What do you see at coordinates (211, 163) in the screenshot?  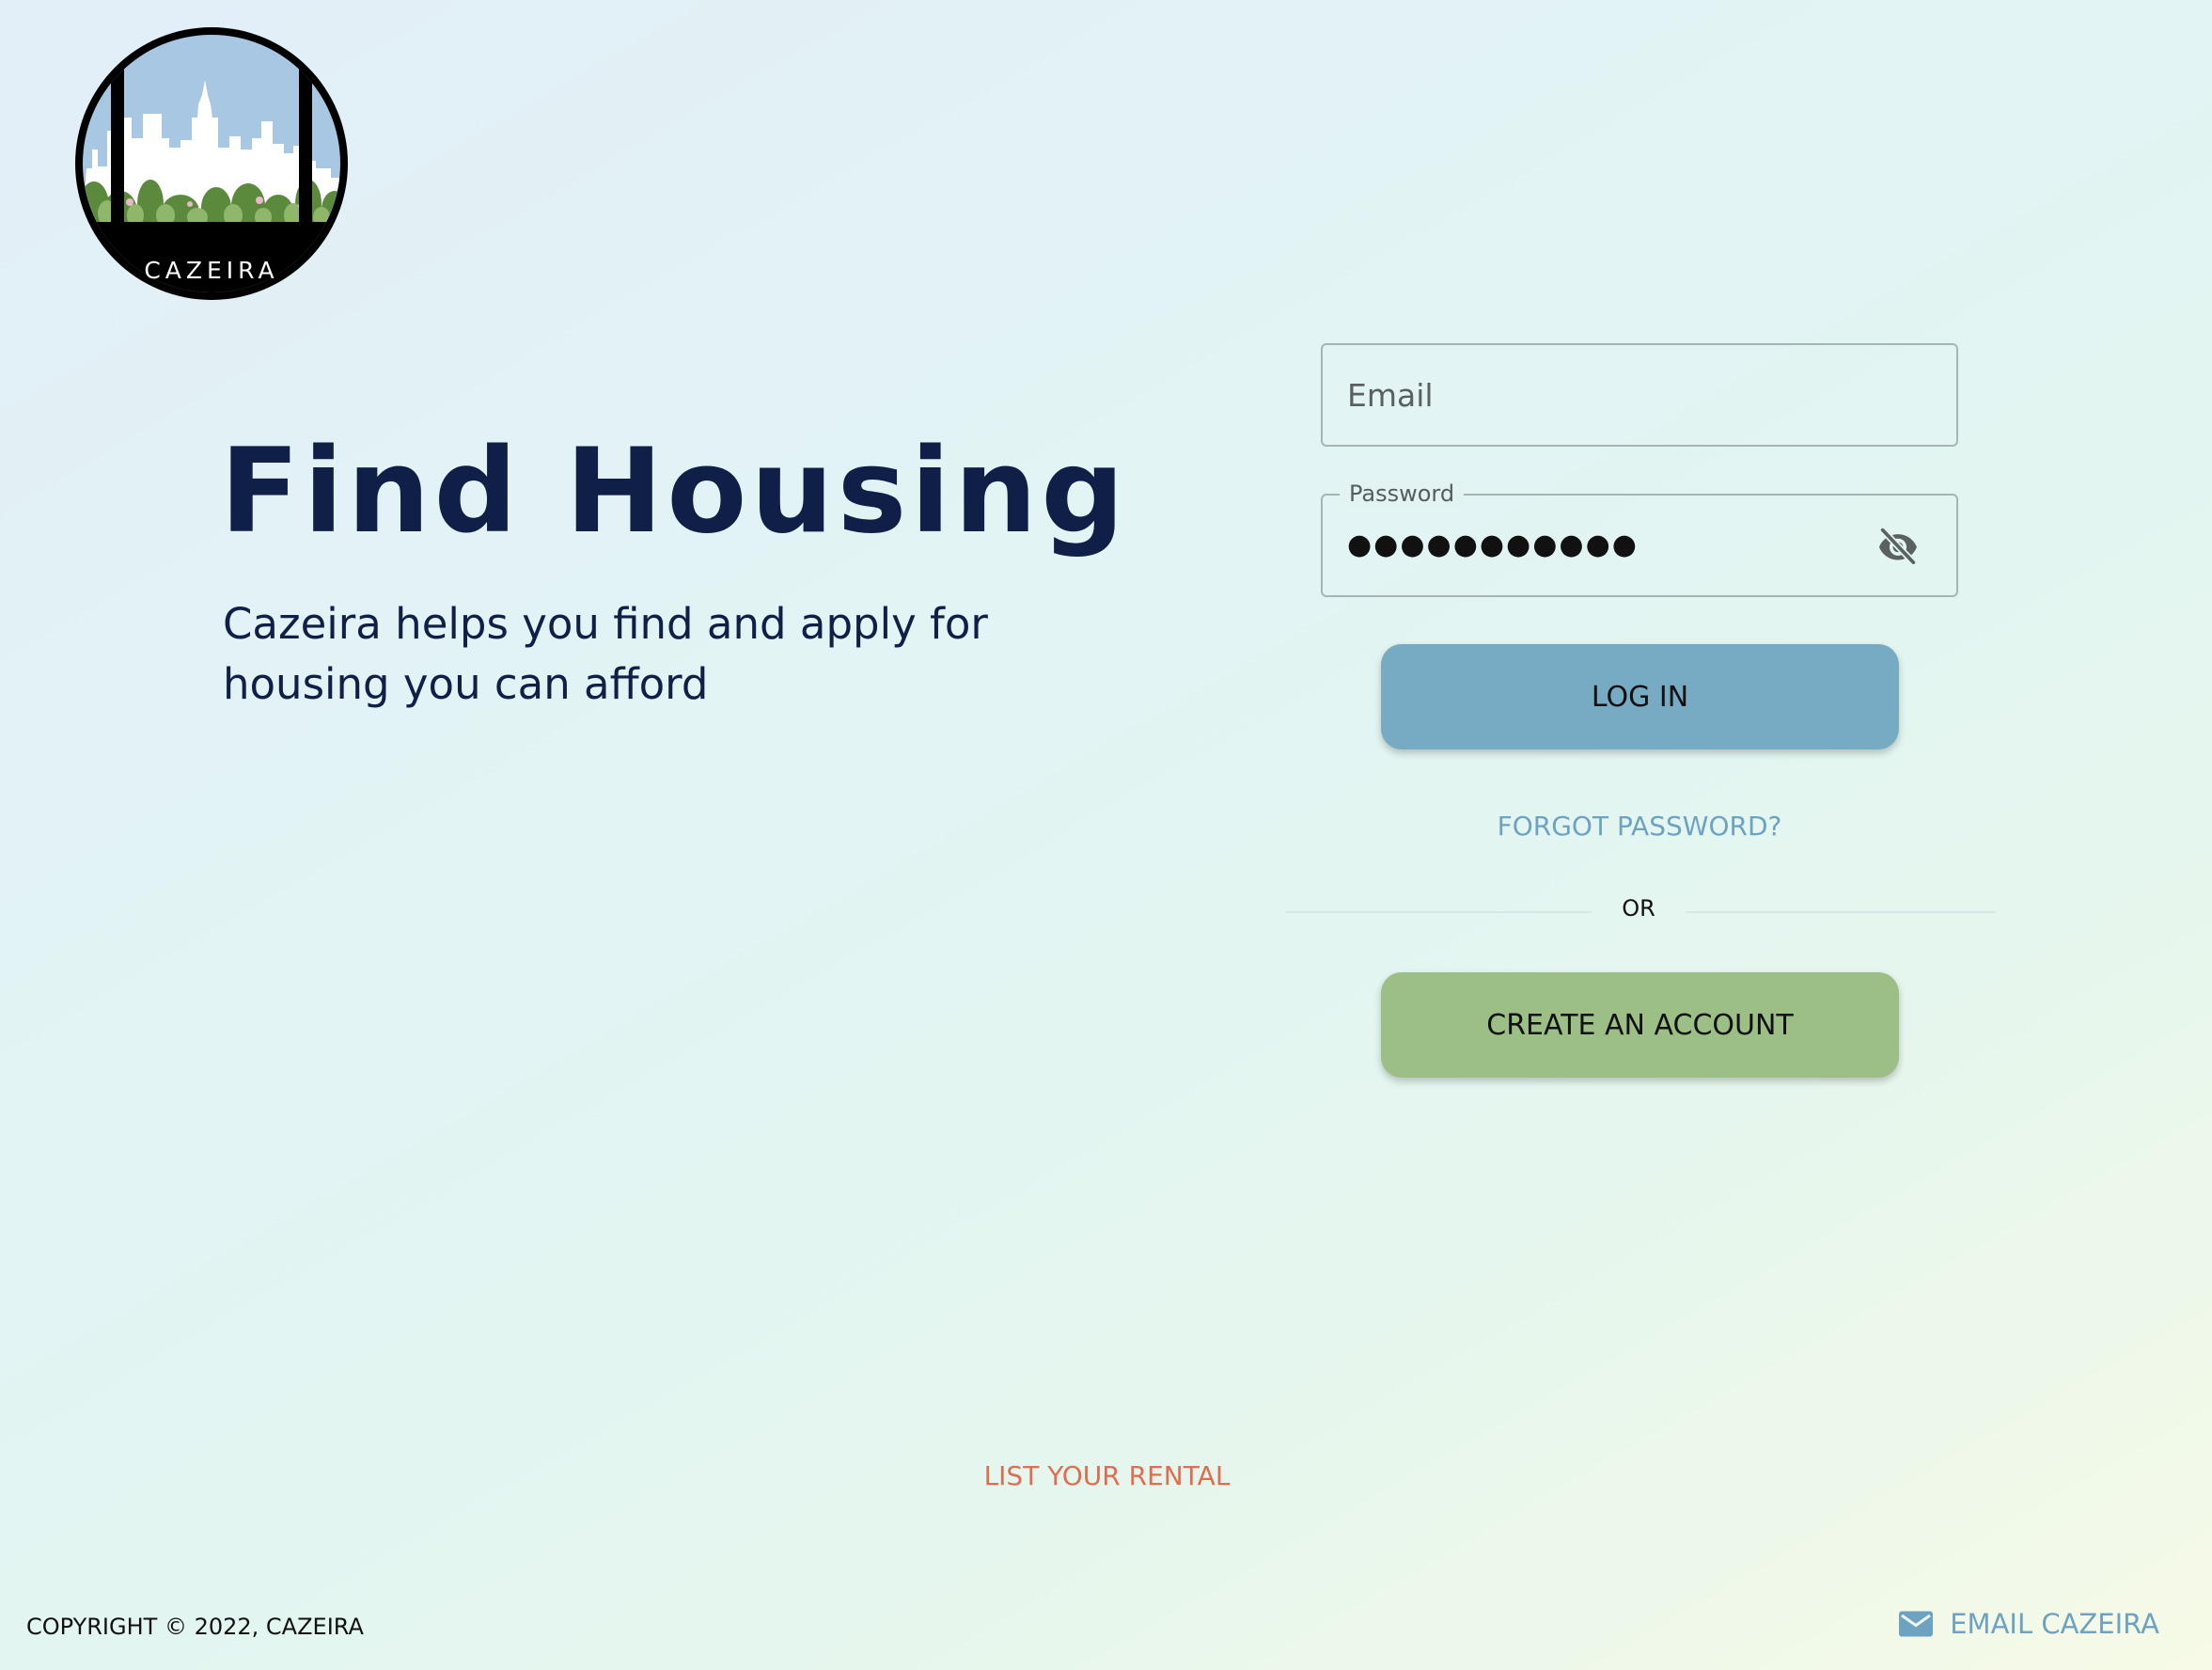 I see `cazeira-logo: CAZEIRA` at bounding box center [211, 163].